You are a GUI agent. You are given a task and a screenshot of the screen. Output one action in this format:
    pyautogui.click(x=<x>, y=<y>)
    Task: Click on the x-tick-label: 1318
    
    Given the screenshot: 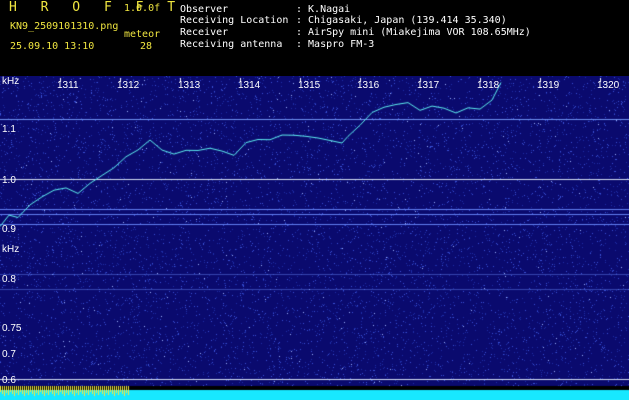 What is the action you would take?
    pyautogui.click(x=488, y=85)
    